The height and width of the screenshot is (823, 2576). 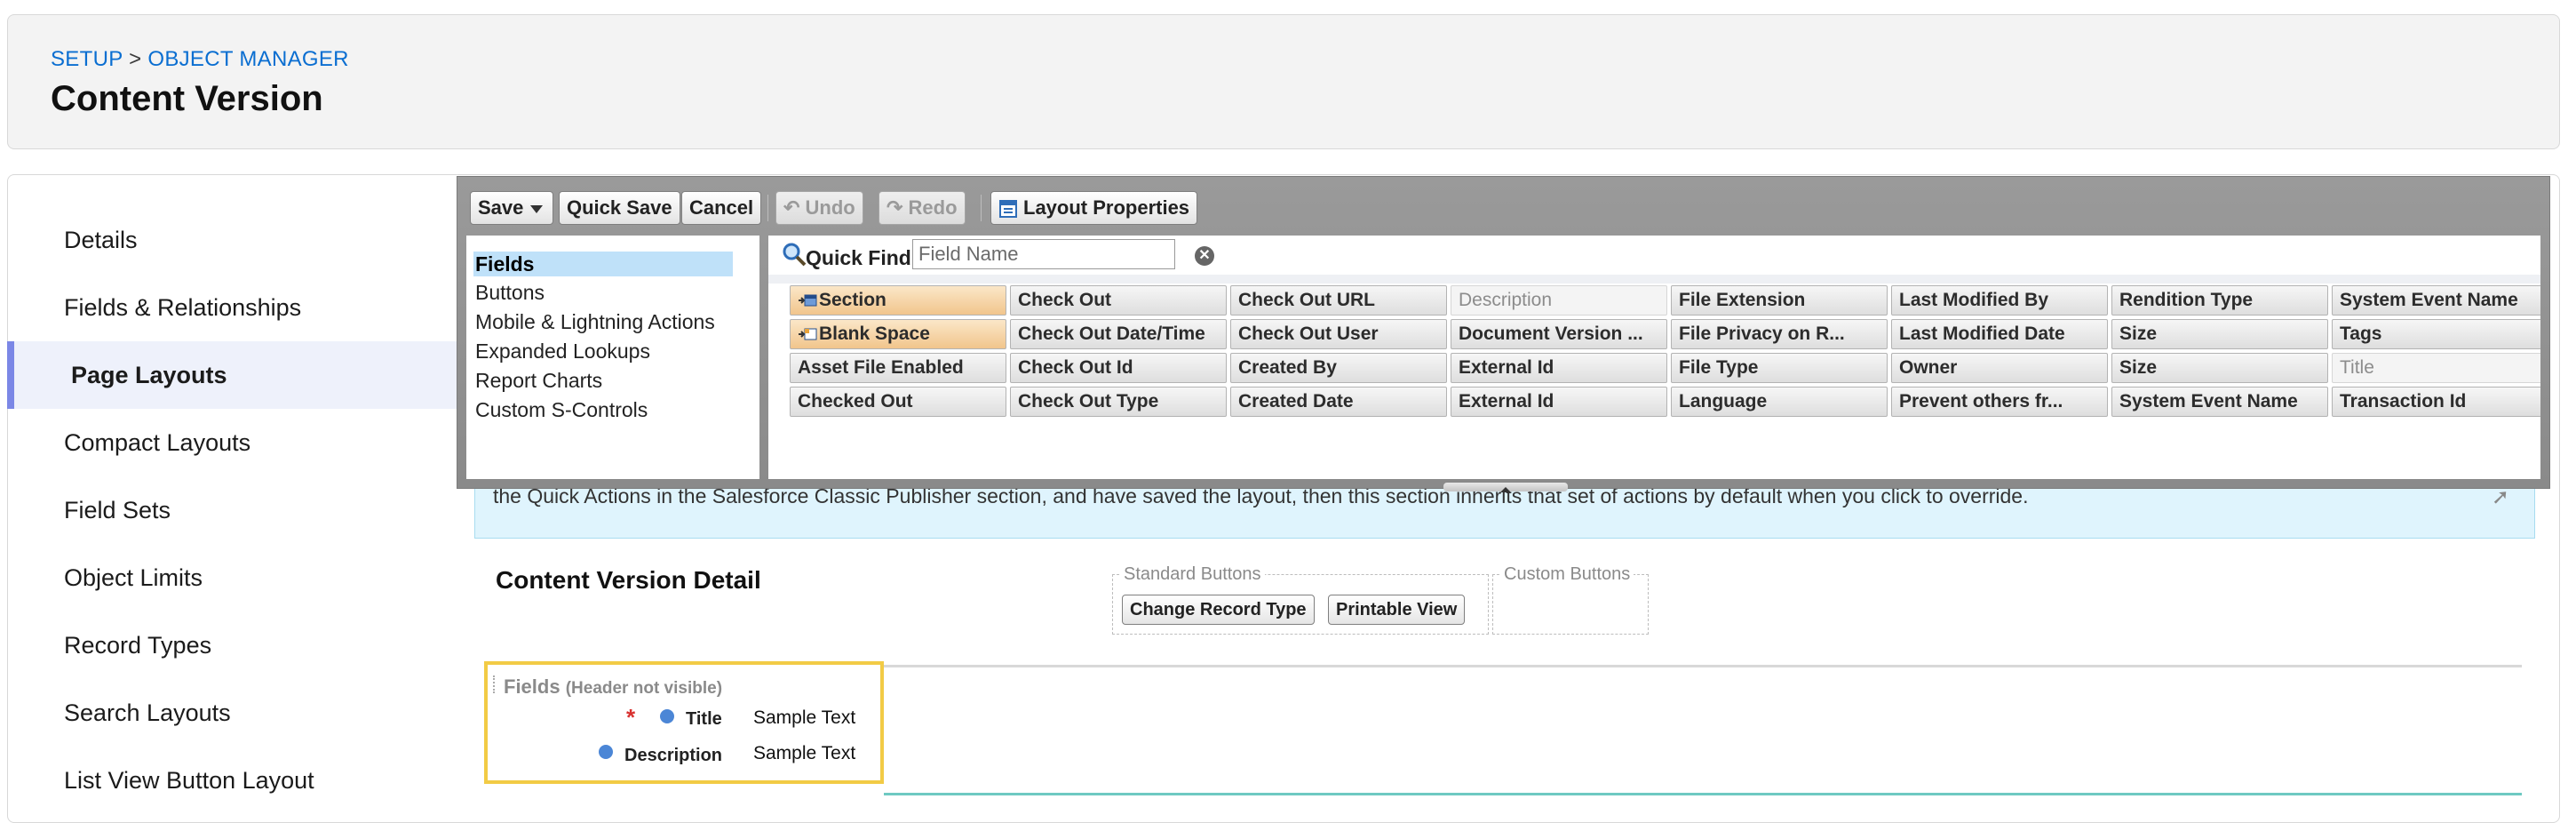 I want to click on palette-field-item: Transaction Id, so click(x=2436, y=402).